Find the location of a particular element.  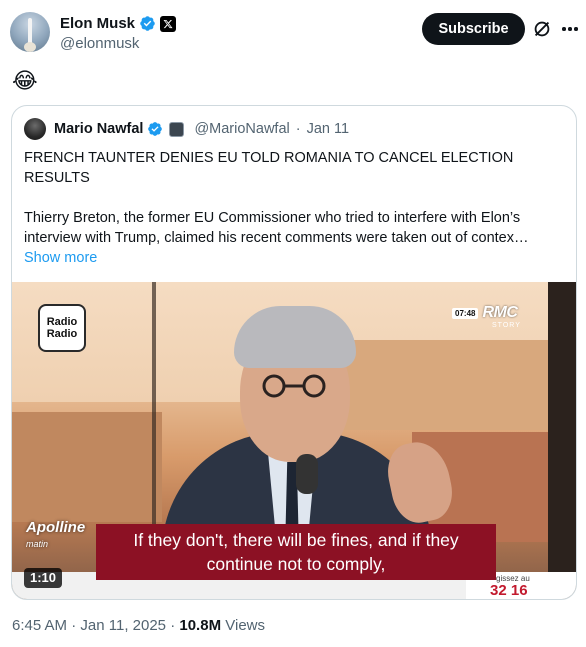

author-name-row: Elon Musk is located at coordinates (118, 23).